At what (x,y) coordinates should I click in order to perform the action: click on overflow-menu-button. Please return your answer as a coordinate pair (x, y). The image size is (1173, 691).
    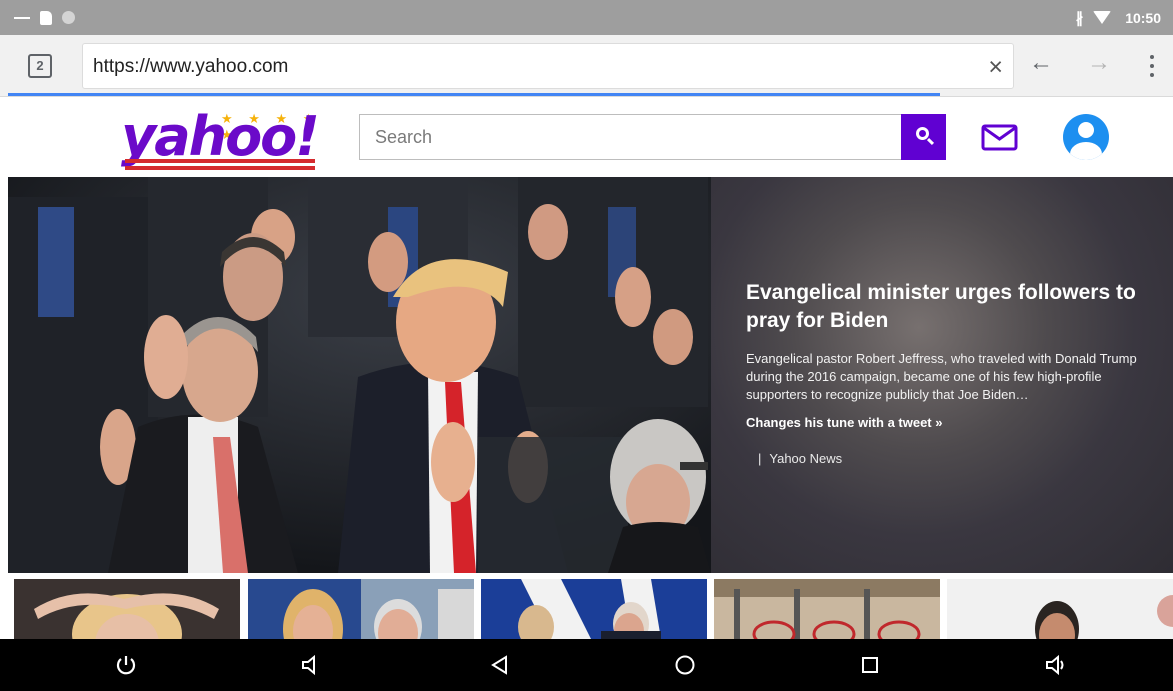
    Looking at the image, I should click on (1152, 66).